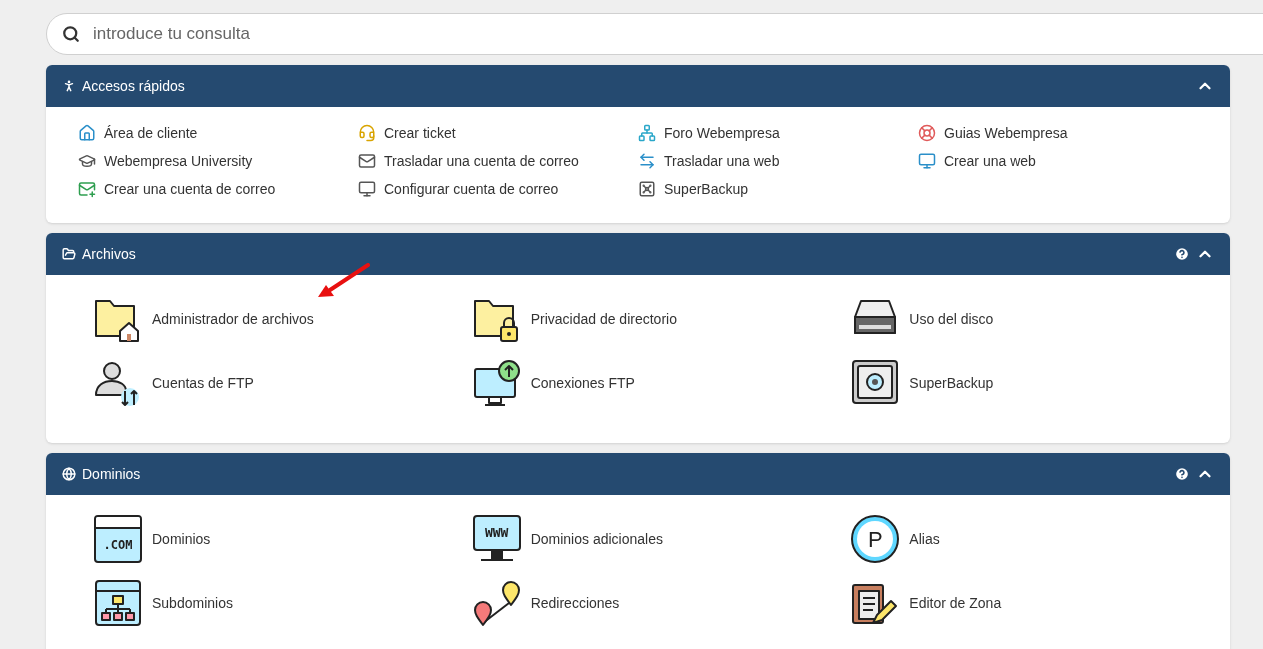 The image size is (1263, 649). I want to click on quick-link: SuperBackup, so click(706, 189).